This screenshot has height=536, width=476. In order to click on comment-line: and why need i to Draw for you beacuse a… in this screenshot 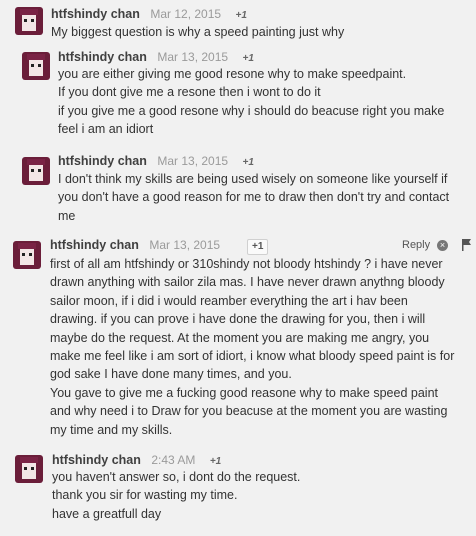, I will do `click(249, 411)`.